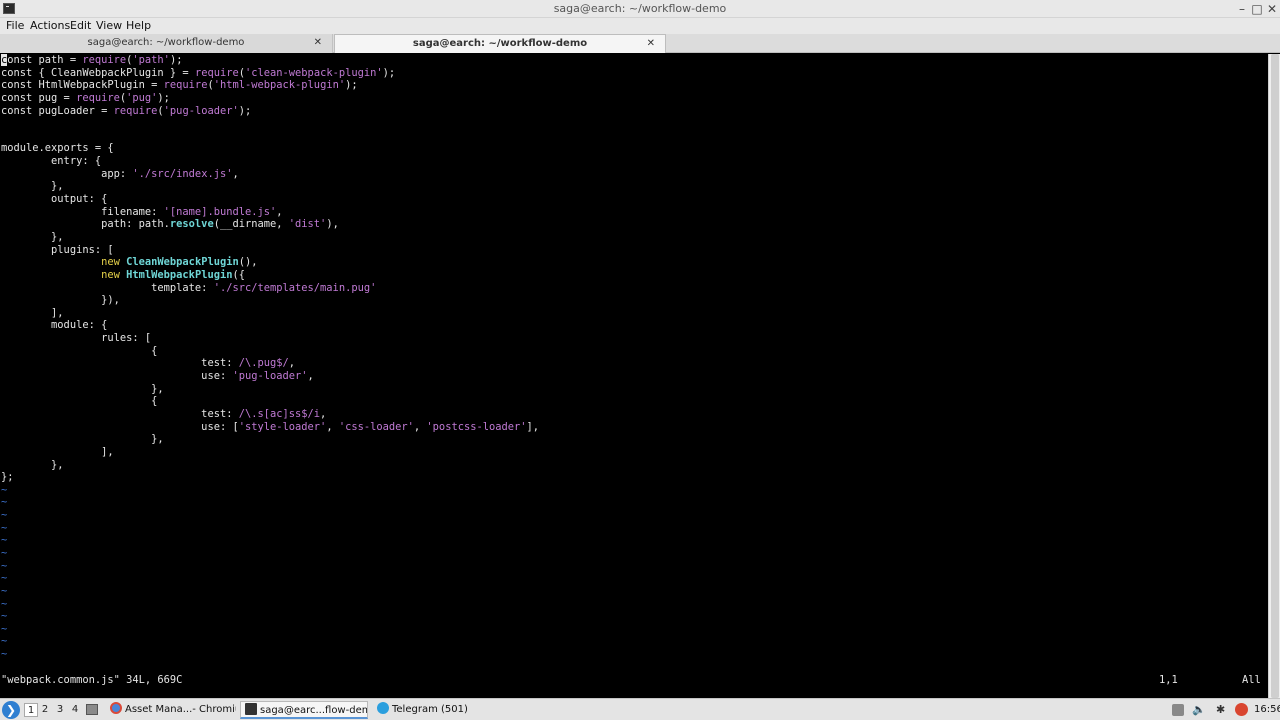  Describe the element at coordinates (93, 710) in the screenshot. I see `file-manager-icon` at that location.